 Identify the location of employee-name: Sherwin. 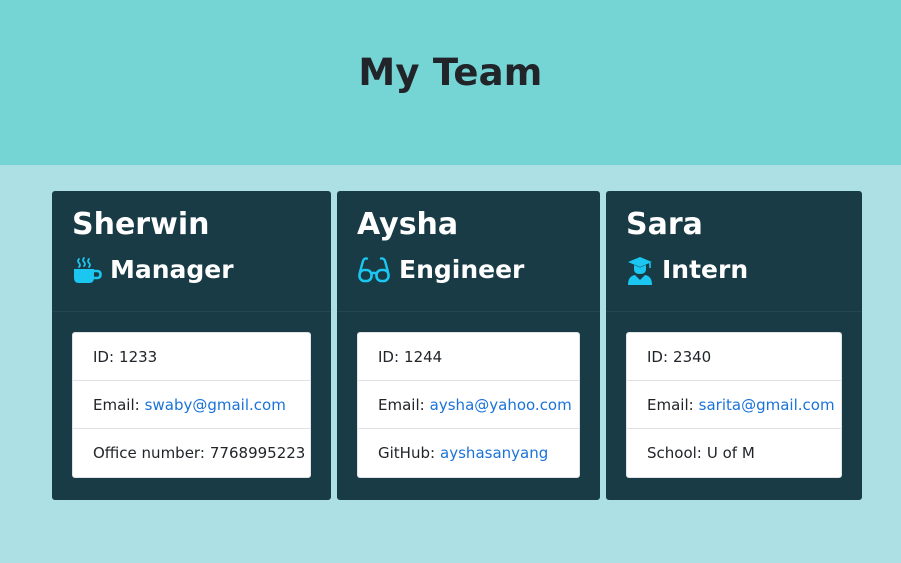
(141, 224).